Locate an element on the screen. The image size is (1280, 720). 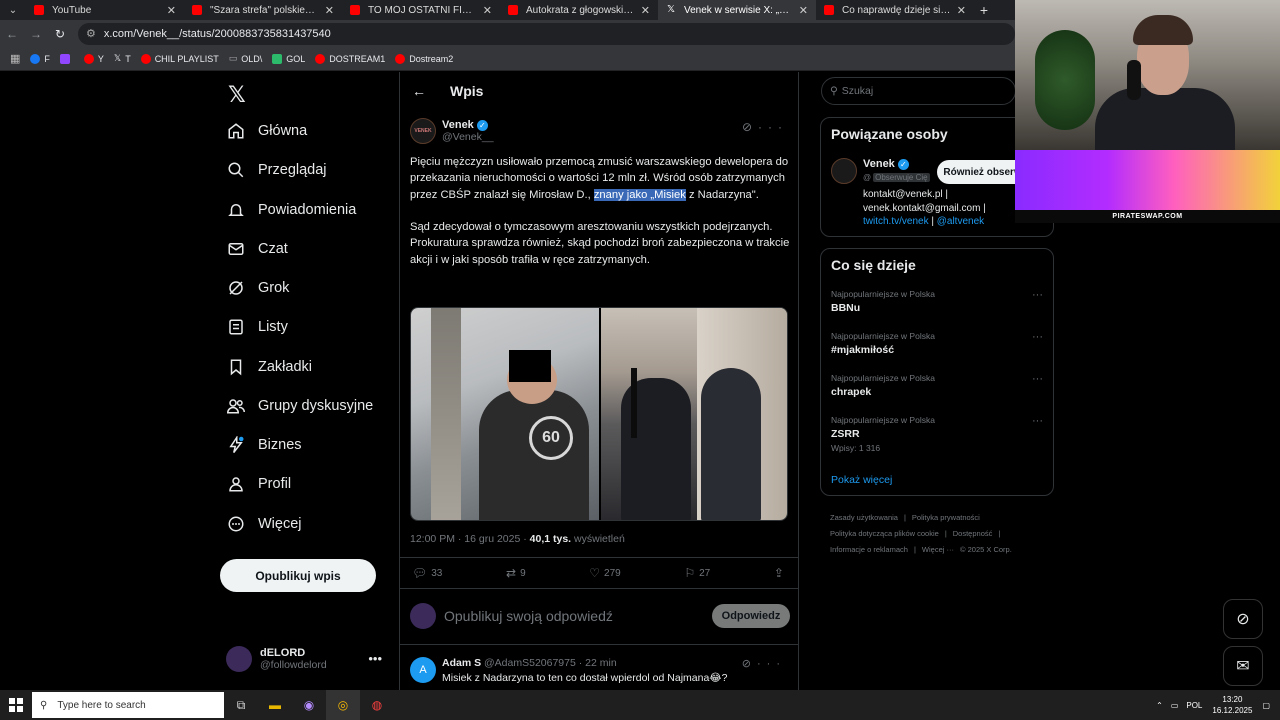
nav-lists: Listy is located at coordinates (257, 327).